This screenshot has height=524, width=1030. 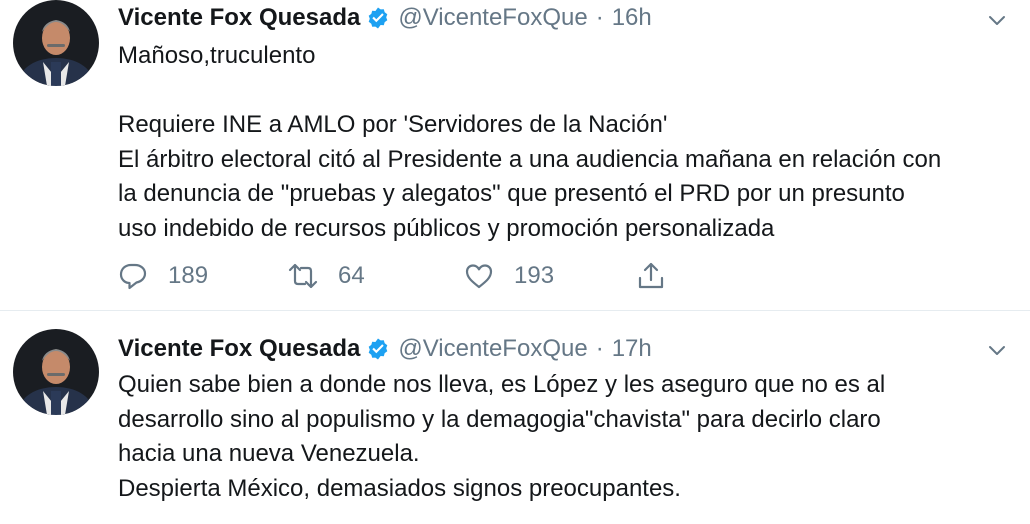 What do you see at coordinates (188, 275) in the screenshot?
I see `reply-count: 189` at bounding box center [188, 275].